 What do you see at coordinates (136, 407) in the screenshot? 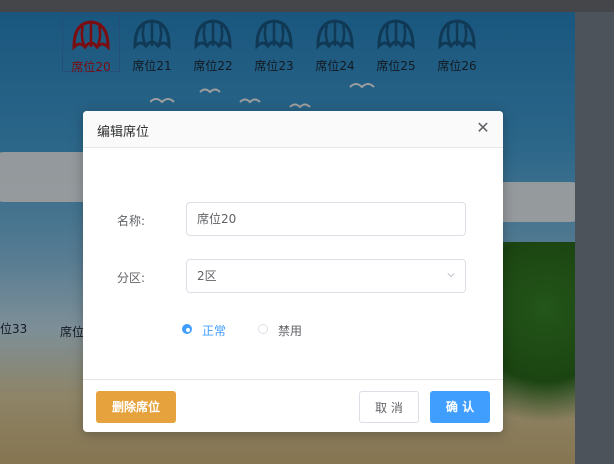
I see `delete-seat-button: 删除席位` at bounding box center [136, 407].